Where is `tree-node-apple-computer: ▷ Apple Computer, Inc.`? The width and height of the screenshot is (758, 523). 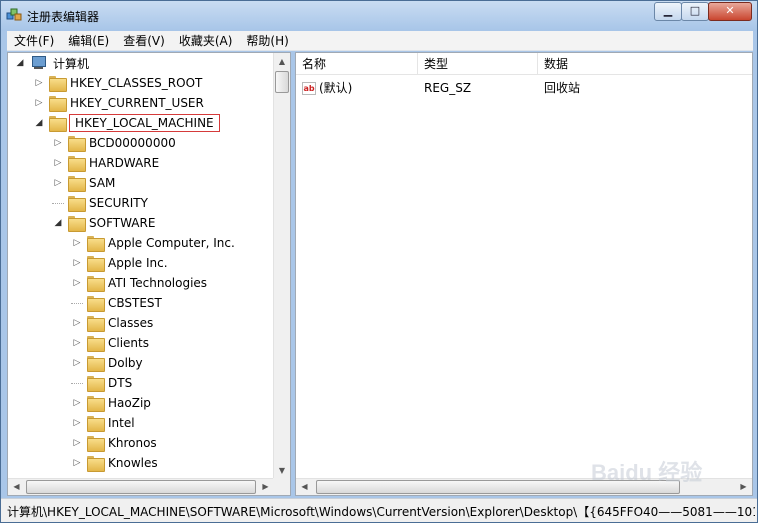 tree-node-apple-computer: ▷ Apple Computer, Inc. is located at coordinates (153, 243).